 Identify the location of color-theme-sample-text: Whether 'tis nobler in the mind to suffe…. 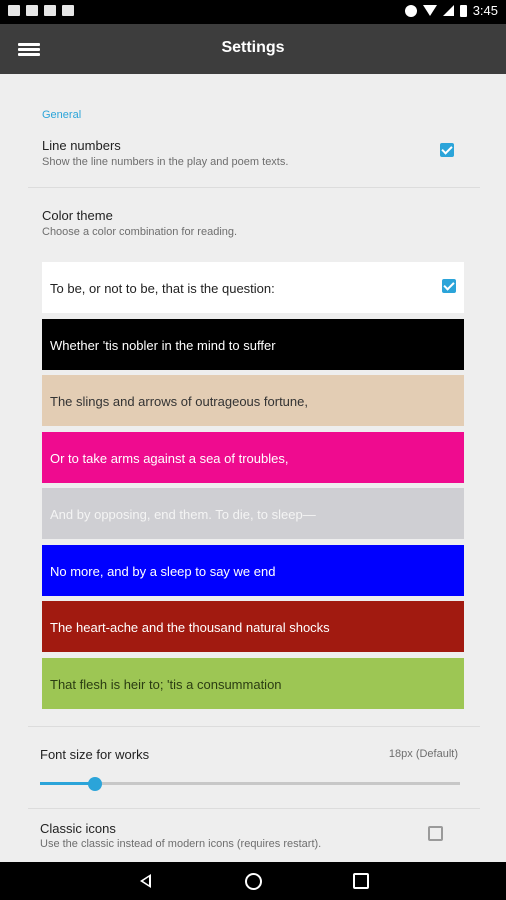
(163, 345).